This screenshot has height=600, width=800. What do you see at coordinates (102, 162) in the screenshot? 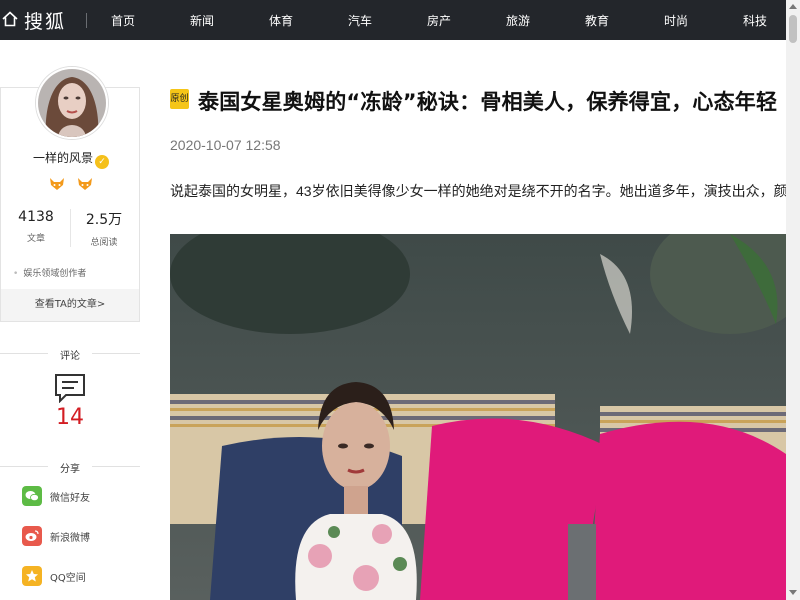
I see `verified-icon: ✓` at bounding box center [102, 162].